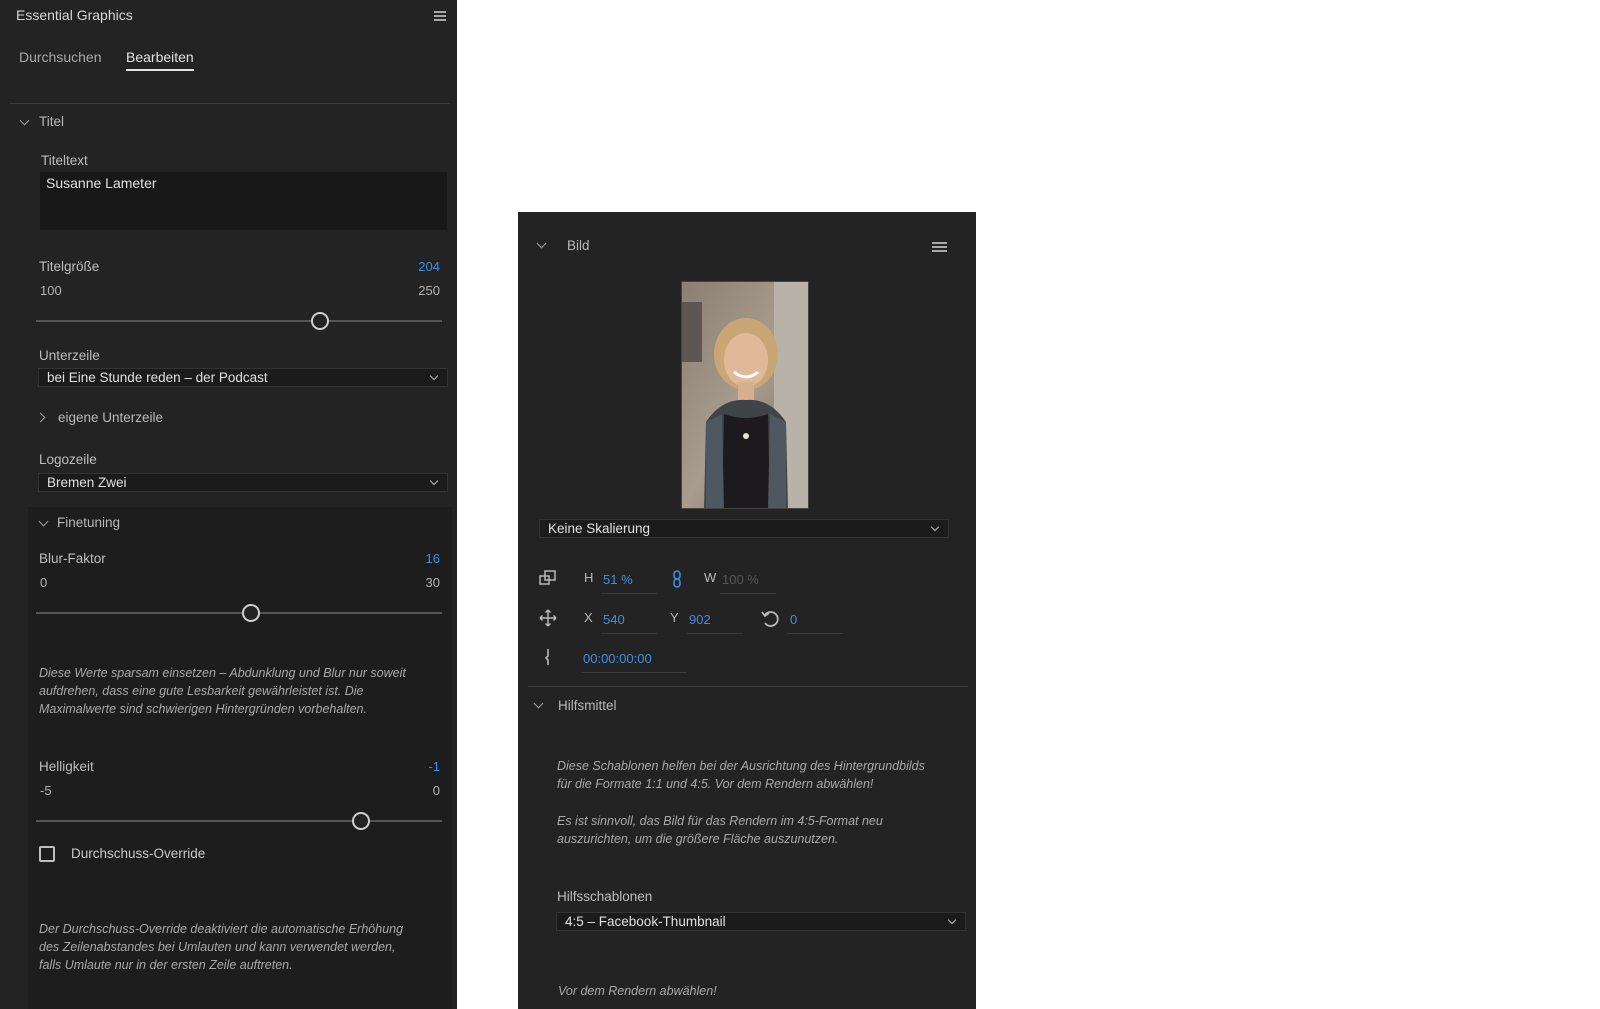 This screenshot has height=1009, width=1600. What do you see at coordinates (69, 355) in the screenshot?
I see `unterzeile-label: Unterzeile` at bounding box center [69, 355].